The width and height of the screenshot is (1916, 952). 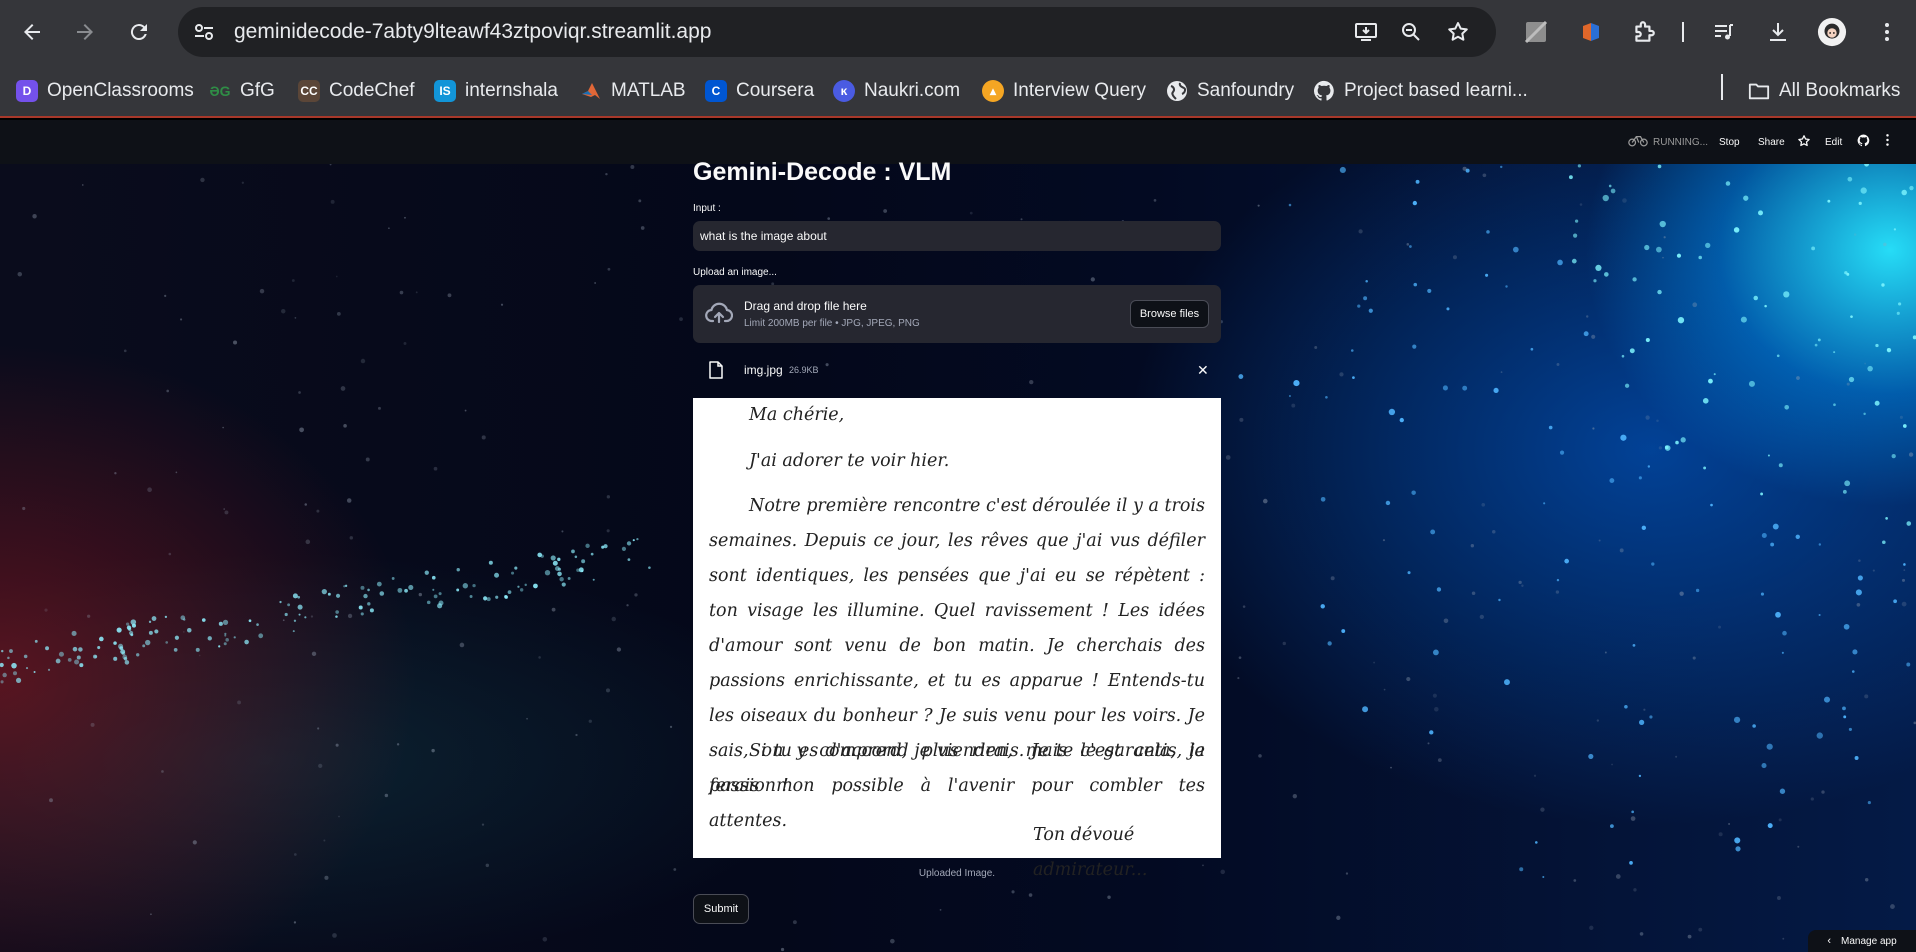 What do you see at coordinates (1169, 314) in the screenshot?
I see `browse-files-button: Browse files` at bounding box center [1169, 314].